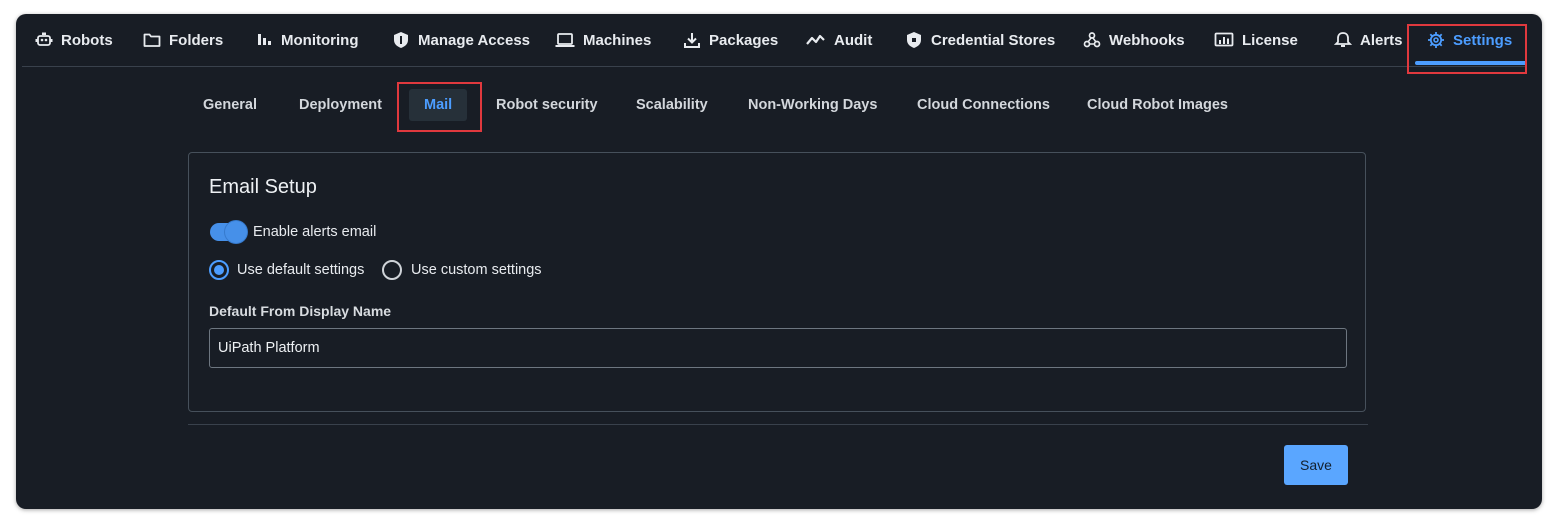 The height and width of the screenshot is (523, 1557). Describe the element at coordinates (853, 40) in the screenshot. I see `nav-audit-label: Audit` at that location.